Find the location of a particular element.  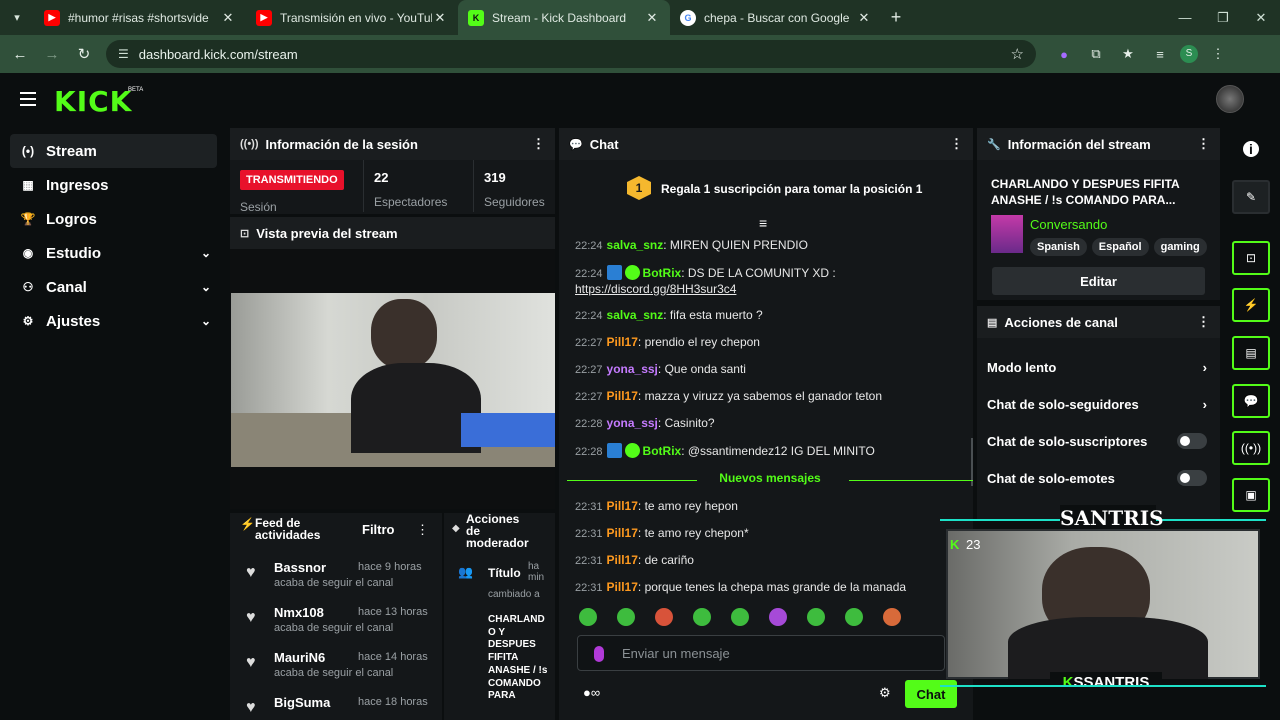

rail-preview-button: ⊡ is located at coordinates (1251, 258).